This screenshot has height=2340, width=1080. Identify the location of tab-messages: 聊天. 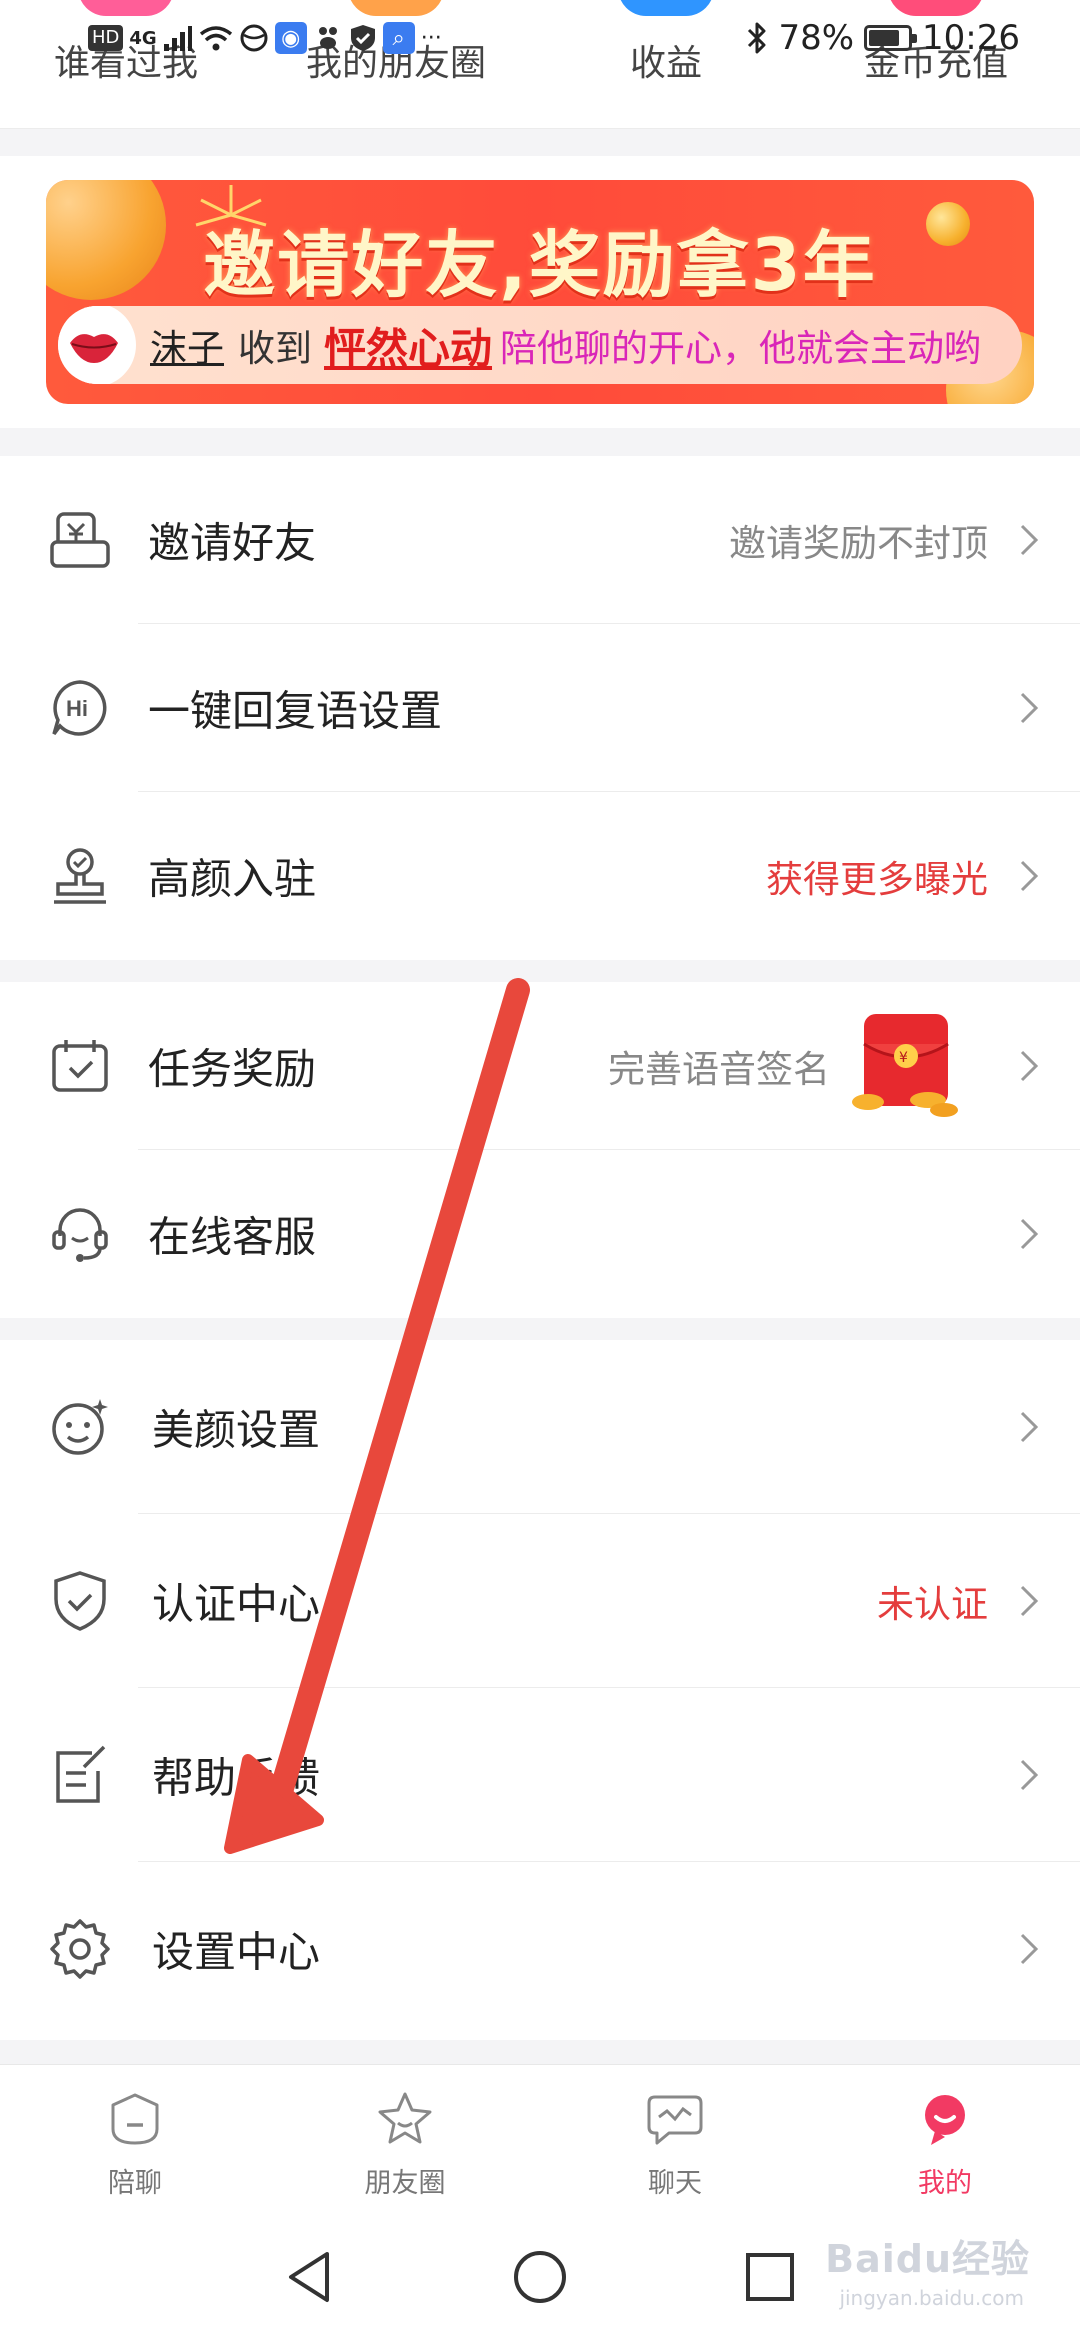
(675, 2144).